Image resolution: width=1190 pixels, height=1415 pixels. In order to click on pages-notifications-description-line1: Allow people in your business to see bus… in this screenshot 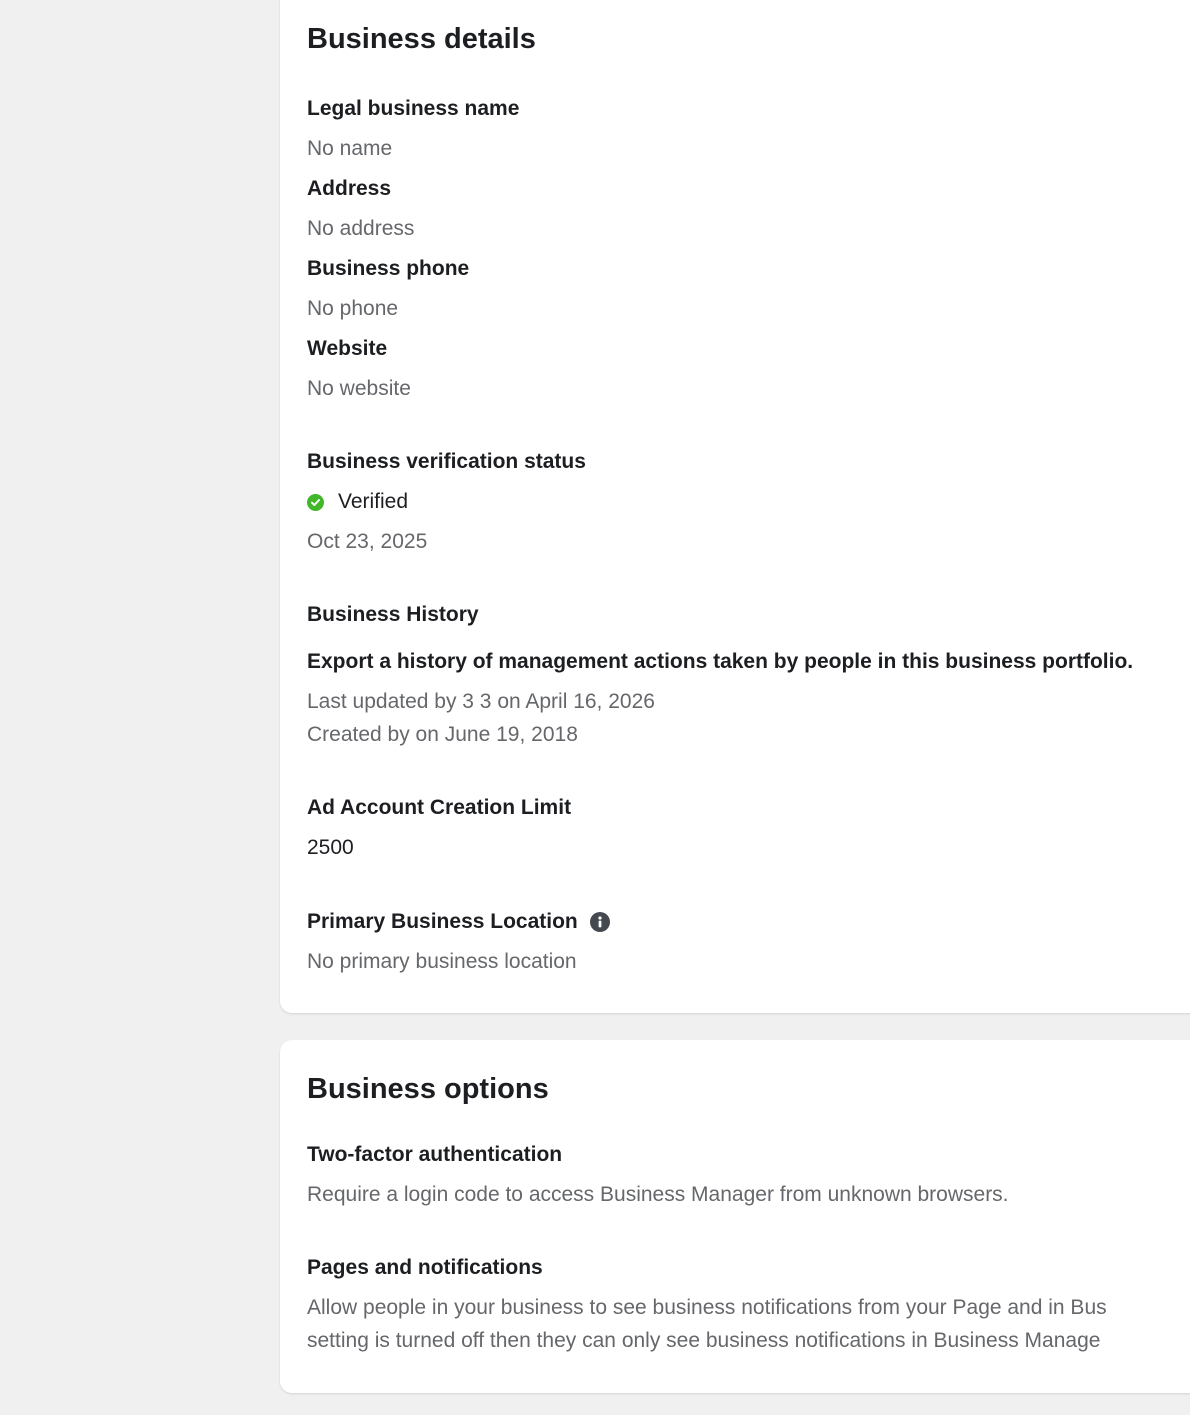, I will do `click(707, 1307)`.